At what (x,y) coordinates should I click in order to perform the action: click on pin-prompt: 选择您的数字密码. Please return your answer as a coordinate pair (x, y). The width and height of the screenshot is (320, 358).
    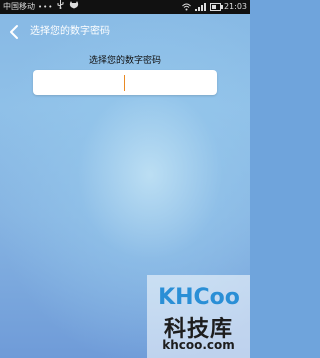
    Looking at the image, I should click on (124, 61).